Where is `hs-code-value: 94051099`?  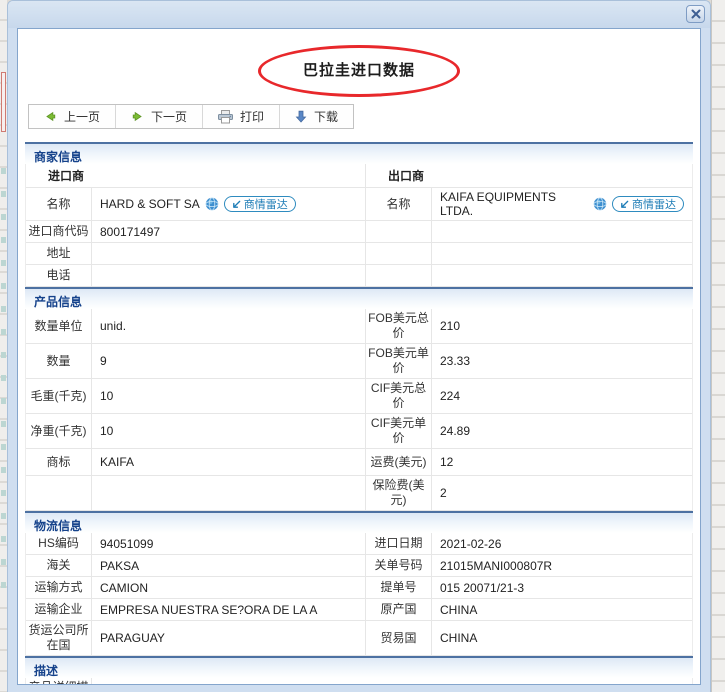
hs-code-value: 94051099 is located at coordinates (229, 543).